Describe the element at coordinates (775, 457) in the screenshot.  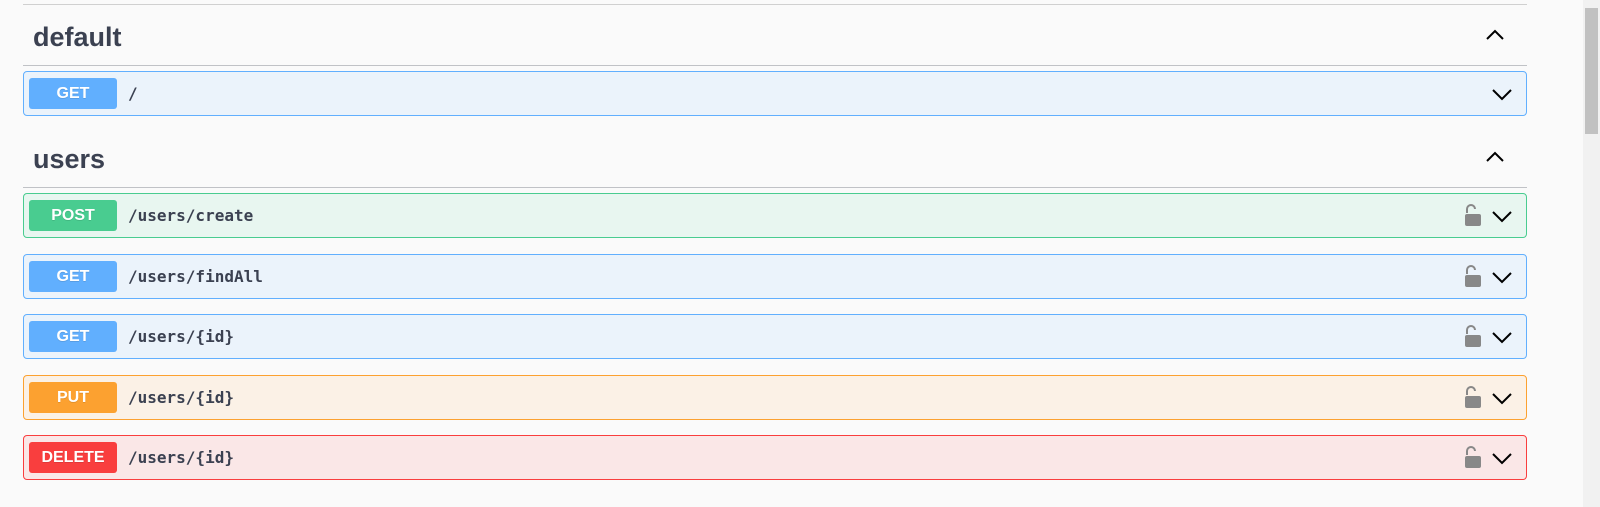
I see `operation-delete-users-id: DELETE /users/{id}` at that location.